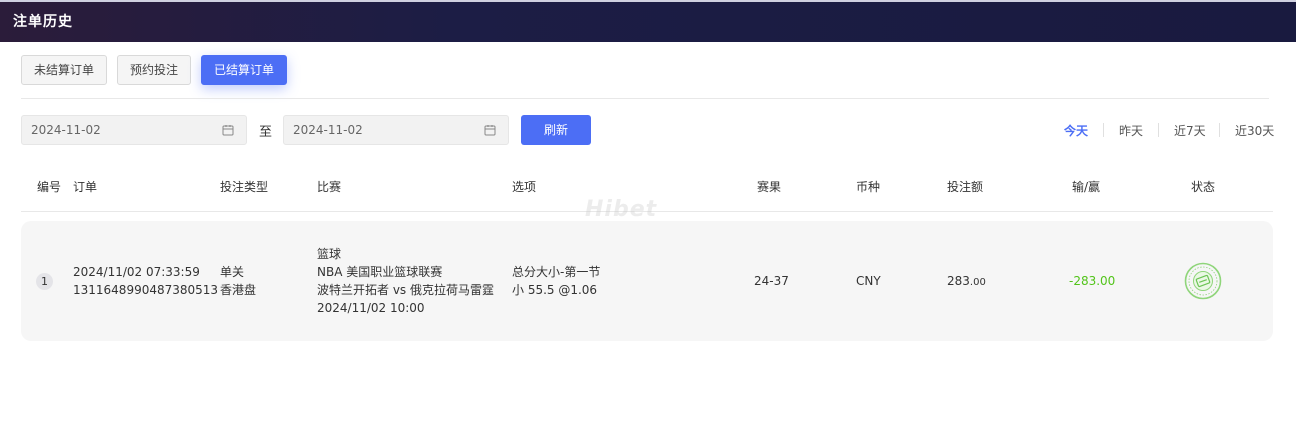 This screenshot has height=422, width=1296. Describe the element at coordinates (1203, 281) in the screenshot. I see `settled-stamp-icon` at that location.